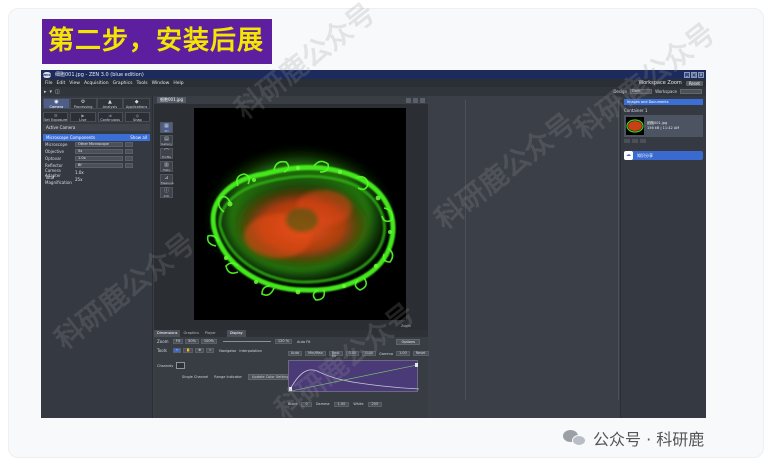 This screenshot has height=466, width=772. Describe the element at coordinates (137, 120) in the screenshot. I see `button-label: Snap` at that location.